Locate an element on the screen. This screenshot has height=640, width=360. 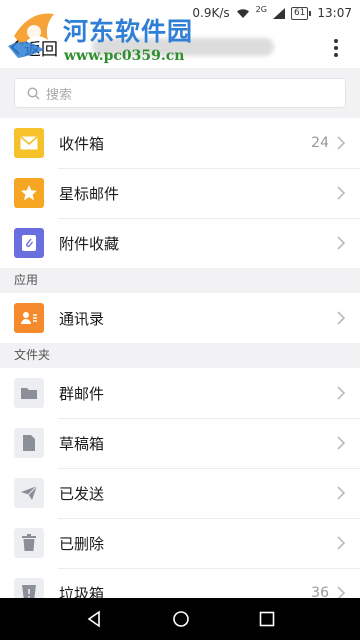
trash-icon is located at coordinates (29, 543).